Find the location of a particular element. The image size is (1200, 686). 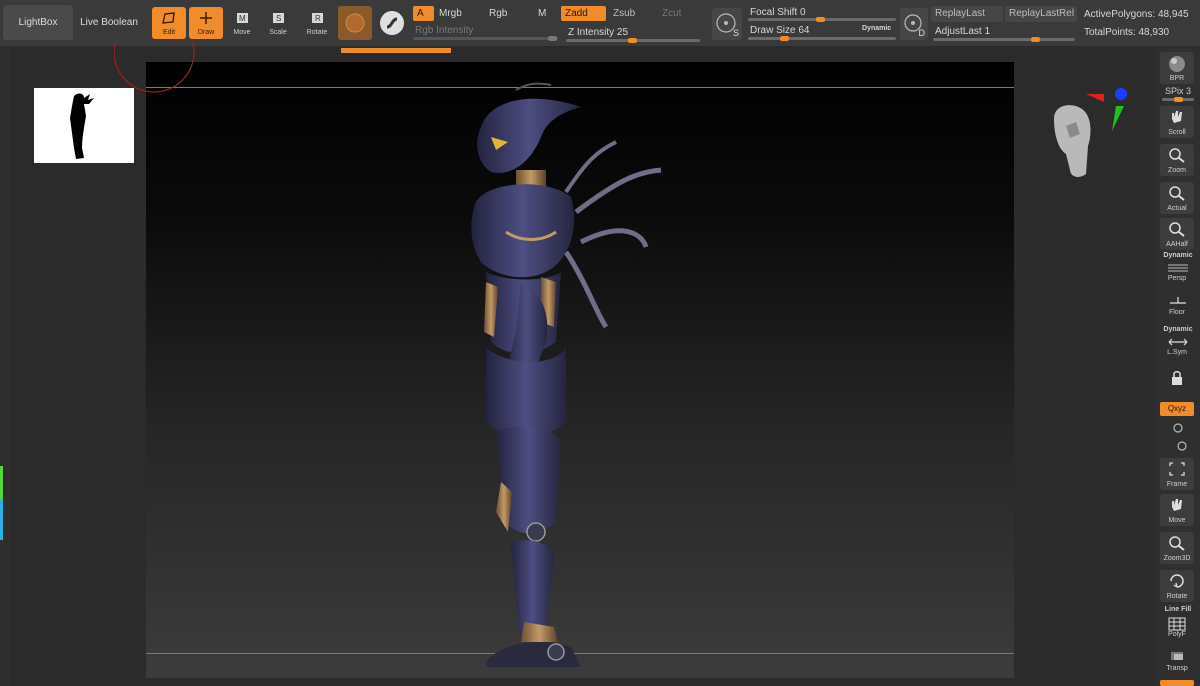

lsym-button: L.Sym is located at coordinates (1177, 346).